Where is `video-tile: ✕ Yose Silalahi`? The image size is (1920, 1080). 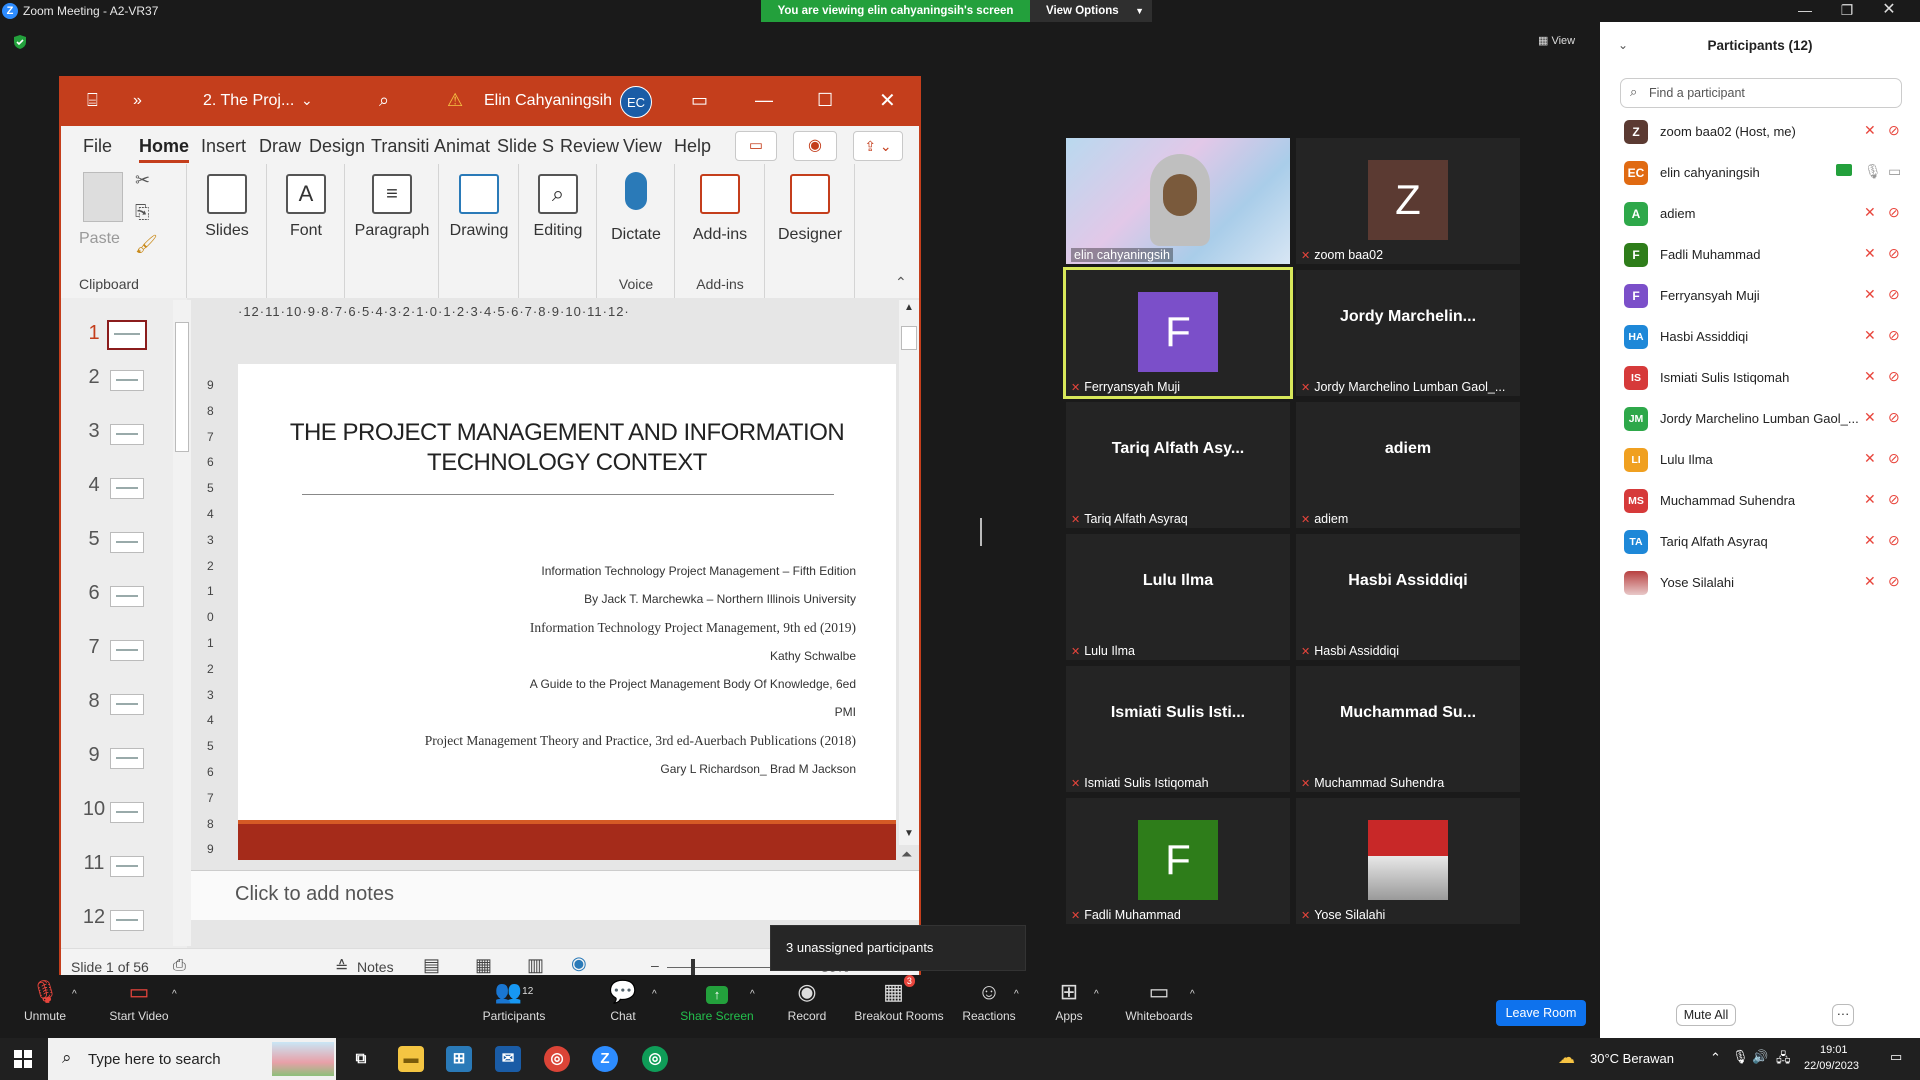
video-tile: ✕ Yose Silalahi is located at coordinates (1408, 861).